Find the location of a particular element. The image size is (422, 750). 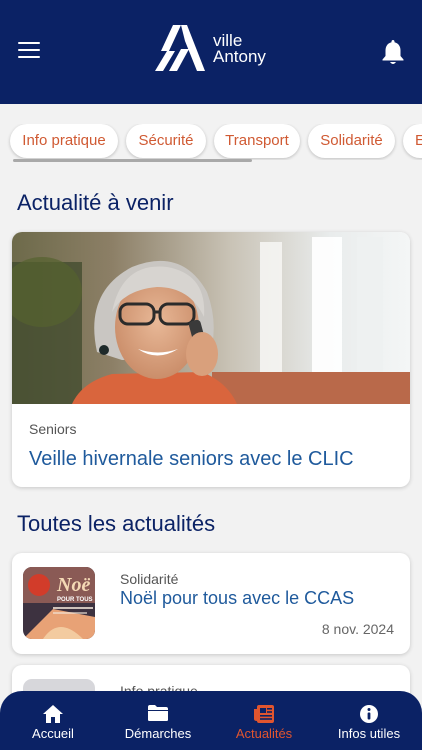

chip-next: E is located at coordinates (412, 141).